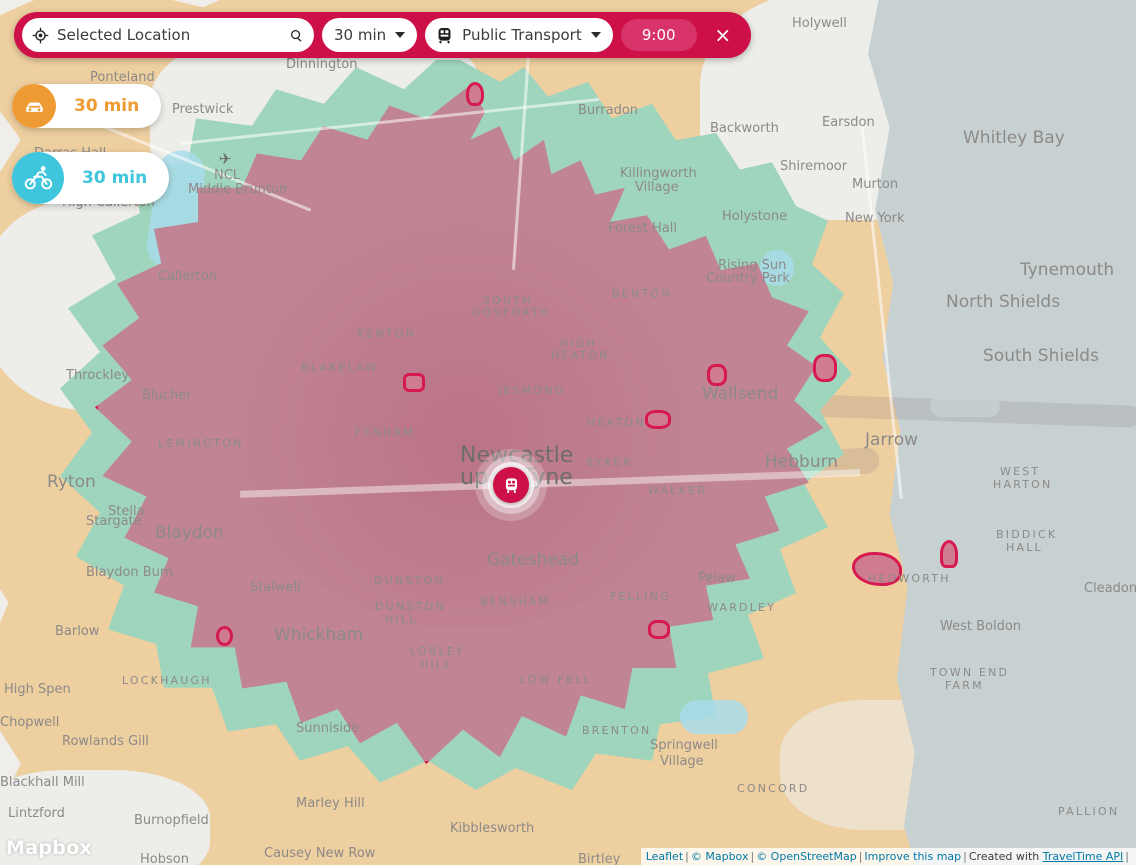  What do you see at coordinates (744, 128) in the screenshot?
I see `map-label: Backworth` at bounding box center [744, 128].